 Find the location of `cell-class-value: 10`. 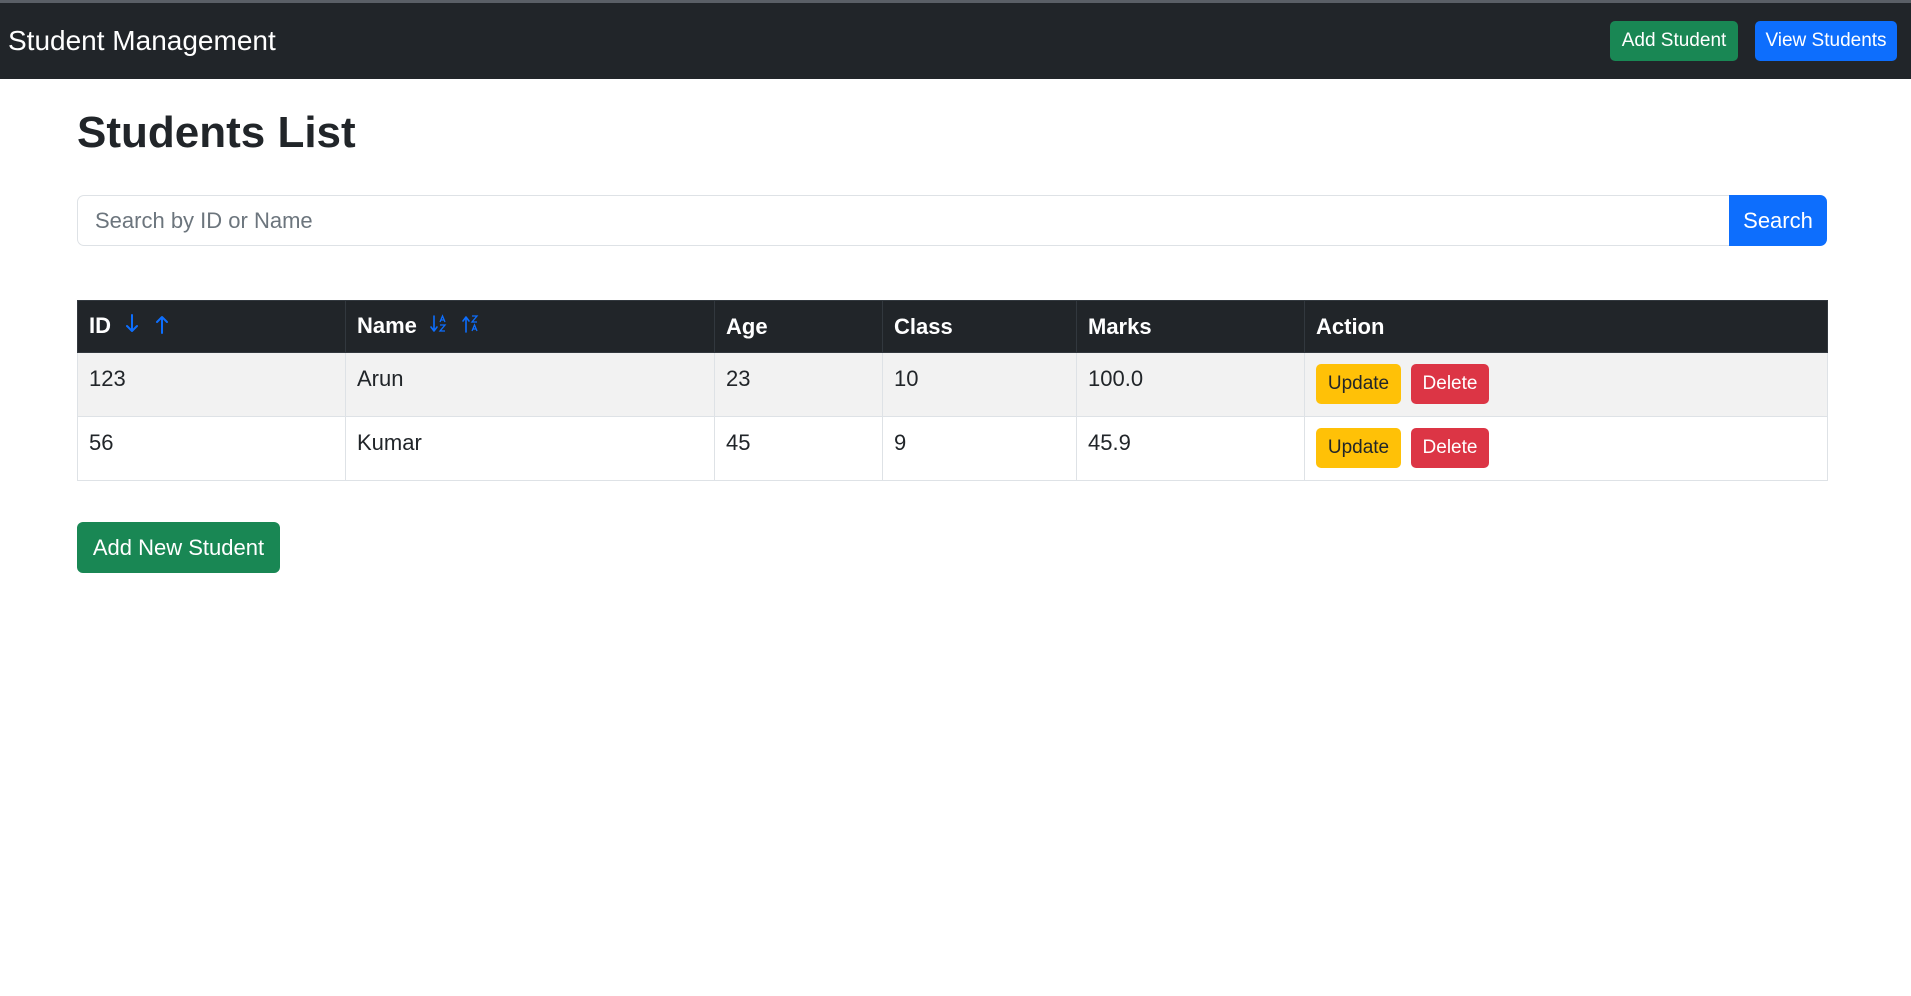

cell-class-value: 10 is located at coordinates (906, 378).